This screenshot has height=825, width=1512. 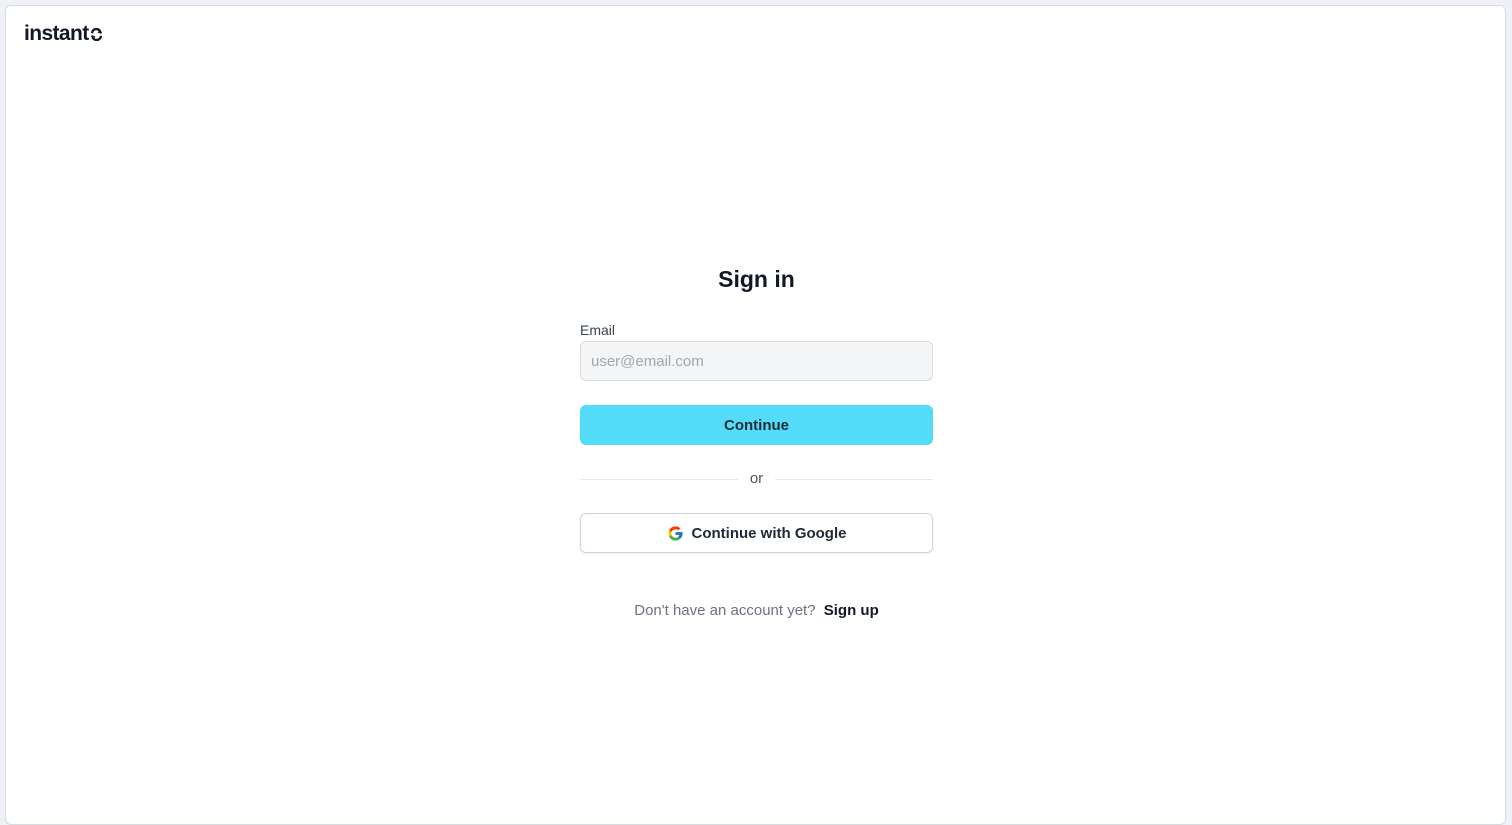 I want to click on divider-line-right, so click(x=854, y=479).